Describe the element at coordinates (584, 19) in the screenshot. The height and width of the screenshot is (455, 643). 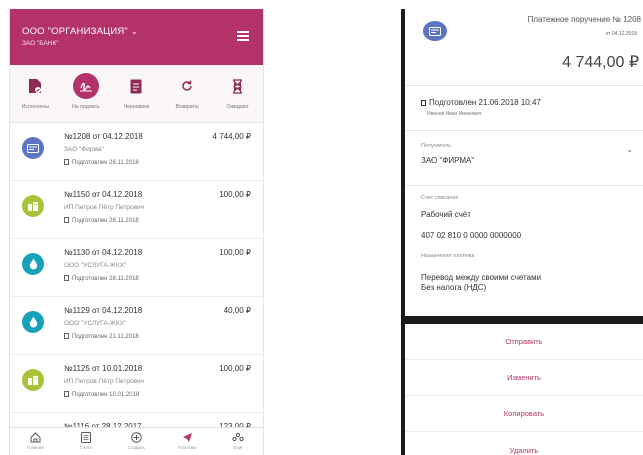
I see `document-type: Платежное поручение № 1208` at that location.